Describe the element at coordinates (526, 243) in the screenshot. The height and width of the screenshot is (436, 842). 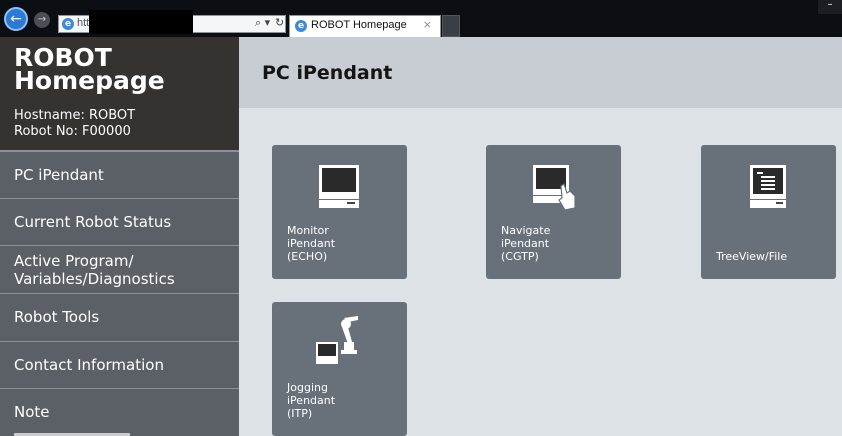
I see `tile-label: Navigate iPendant (CGTP)` at that location.